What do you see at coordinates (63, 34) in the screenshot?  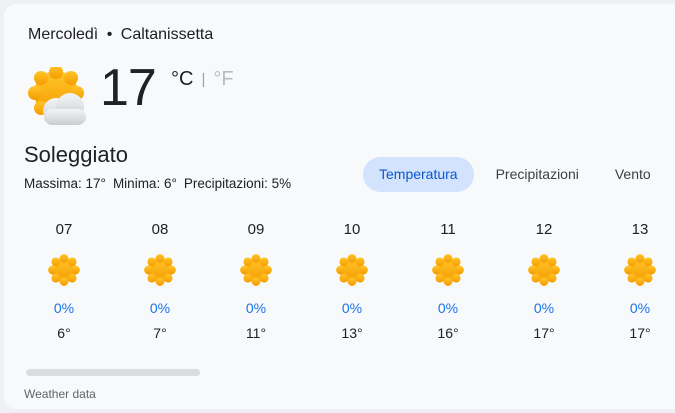 I see `day-label: Mercoledì` at bounding box center [63, 34].